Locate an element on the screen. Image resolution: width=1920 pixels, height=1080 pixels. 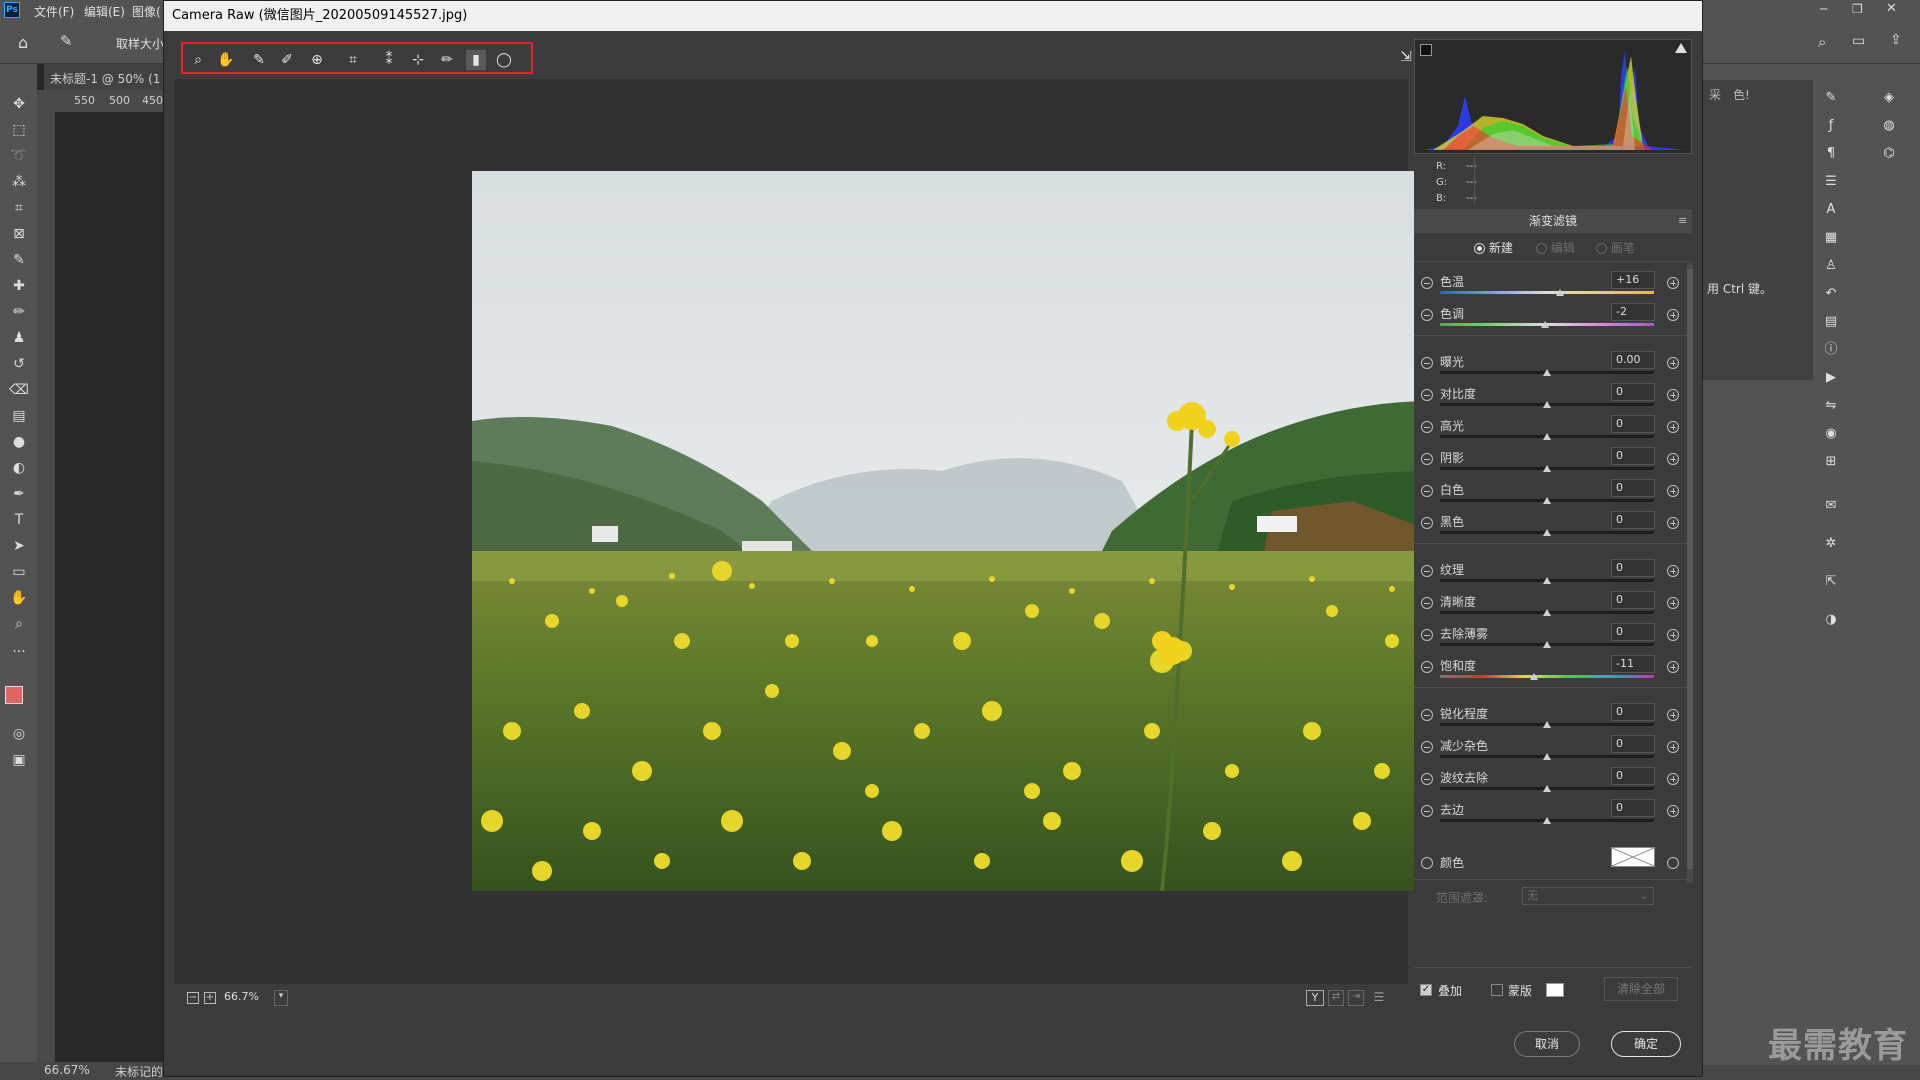
table-icon: ⊞ is located at coordinates (1831, 462).